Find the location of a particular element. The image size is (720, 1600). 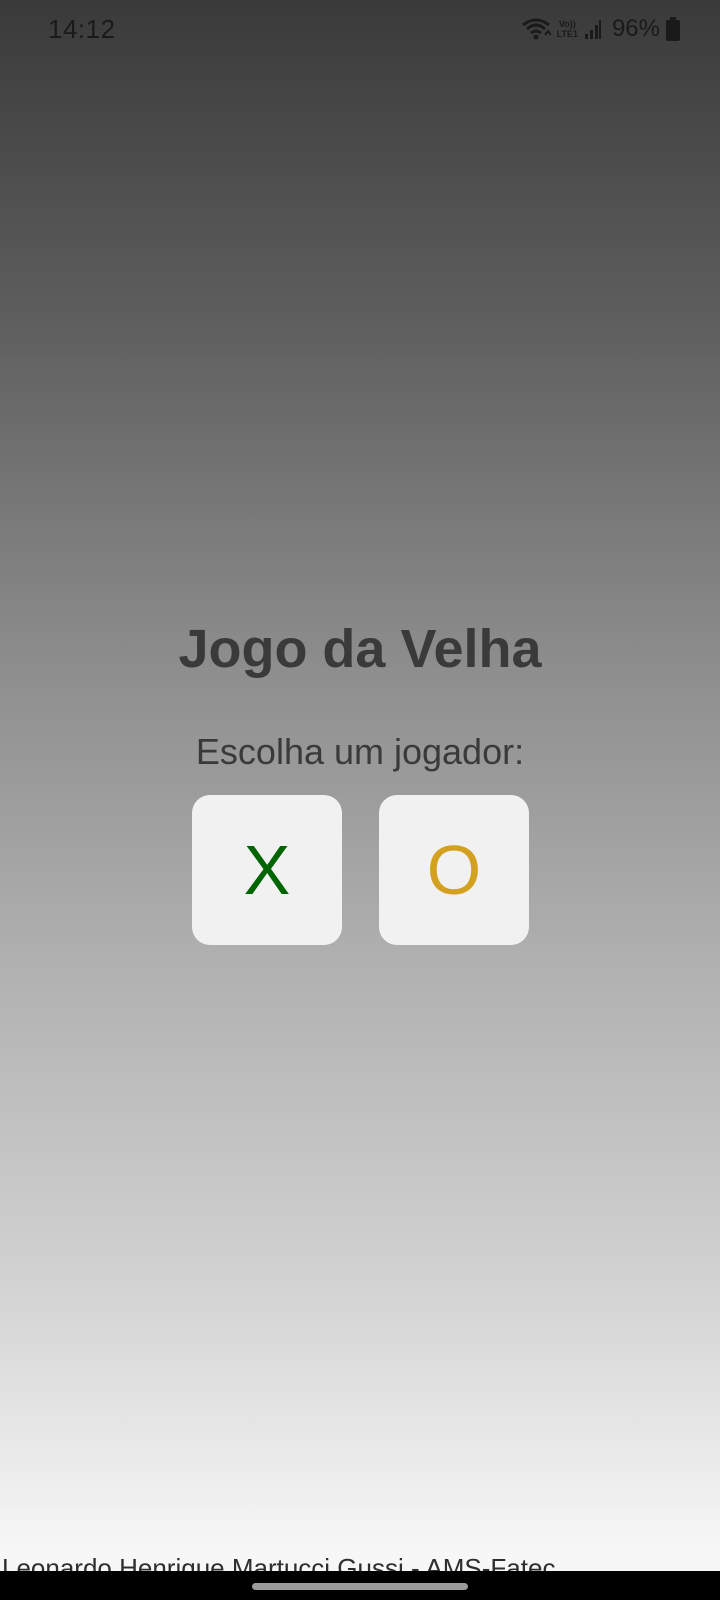

choose-x-button: X is located at coordinates (267, 870).